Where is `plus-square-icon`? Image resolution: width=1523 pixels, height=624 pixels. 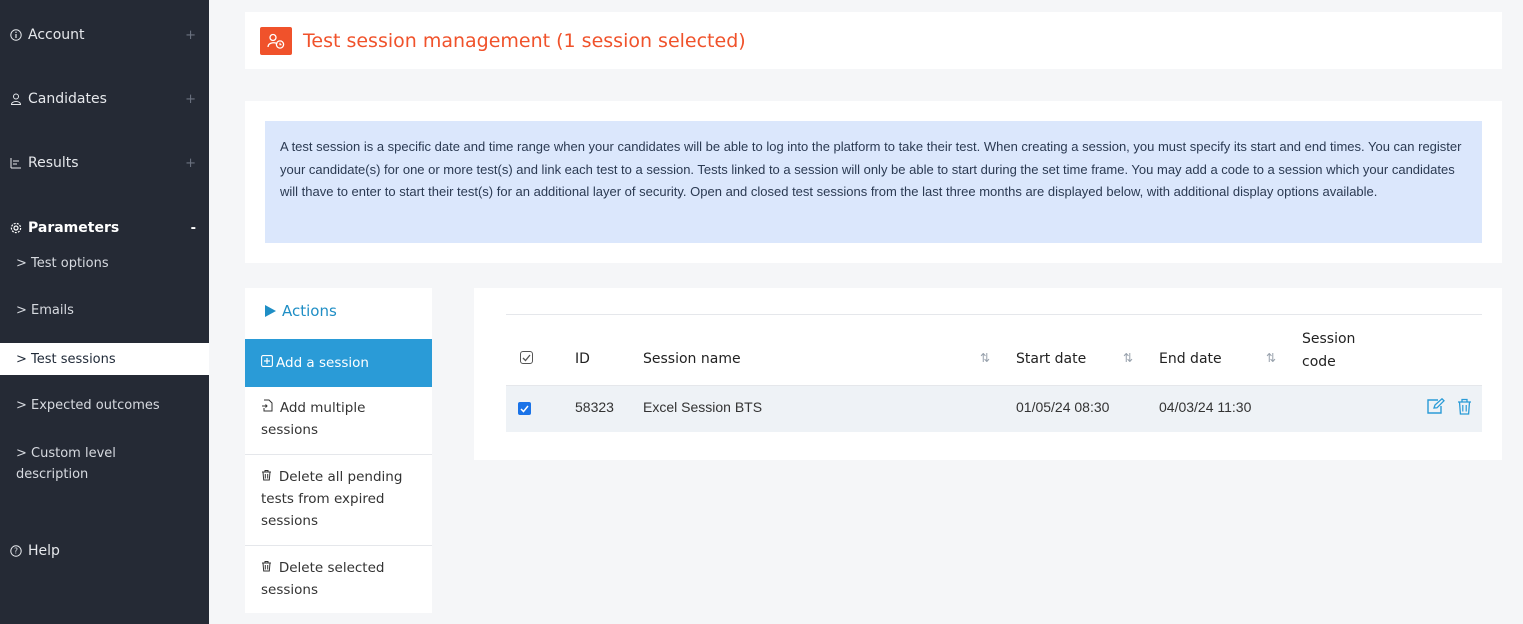
plus-square-icon is located at coordinates (267, 363).